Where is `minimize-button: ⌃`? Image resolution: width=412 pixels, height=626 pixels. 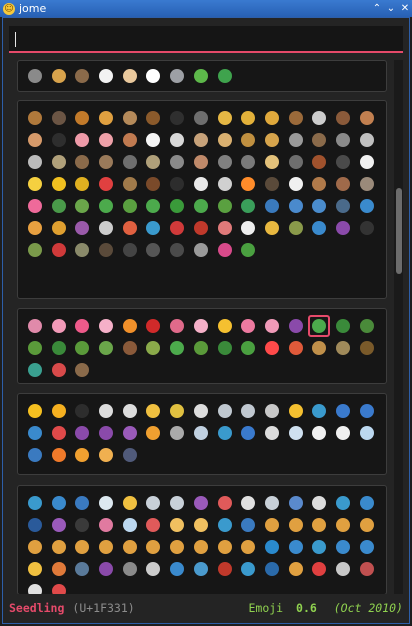
minimize-button: ⌃ is located at coordinates (377, 8).